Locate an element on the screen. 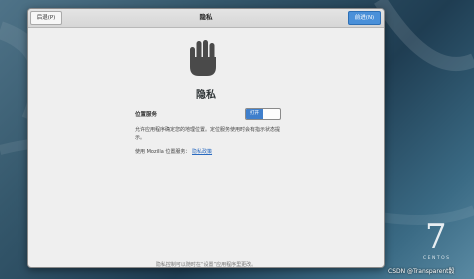  mozilla-location-line: 使用 Mozilla 位置服务： 隐私政策 is located at coordinates (173, 151).